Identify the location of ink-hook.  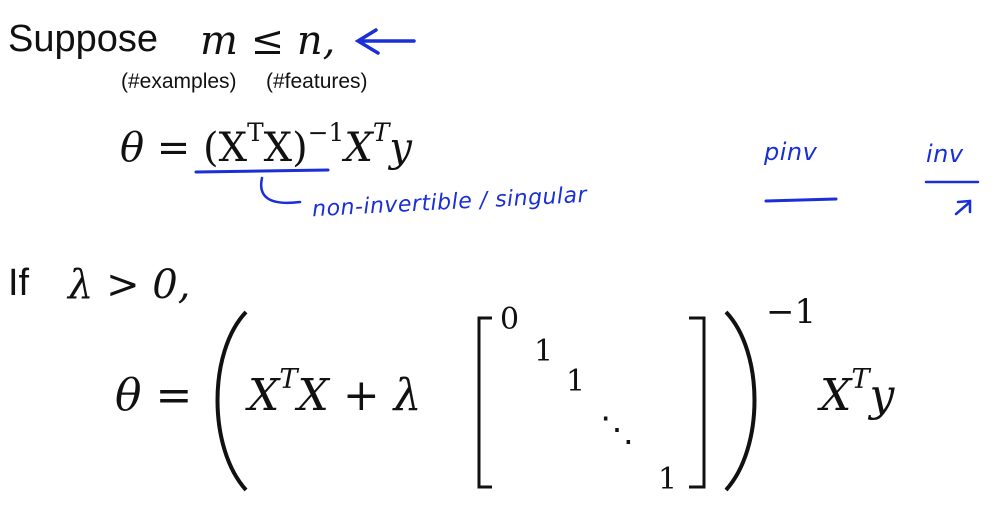
(280, 190).